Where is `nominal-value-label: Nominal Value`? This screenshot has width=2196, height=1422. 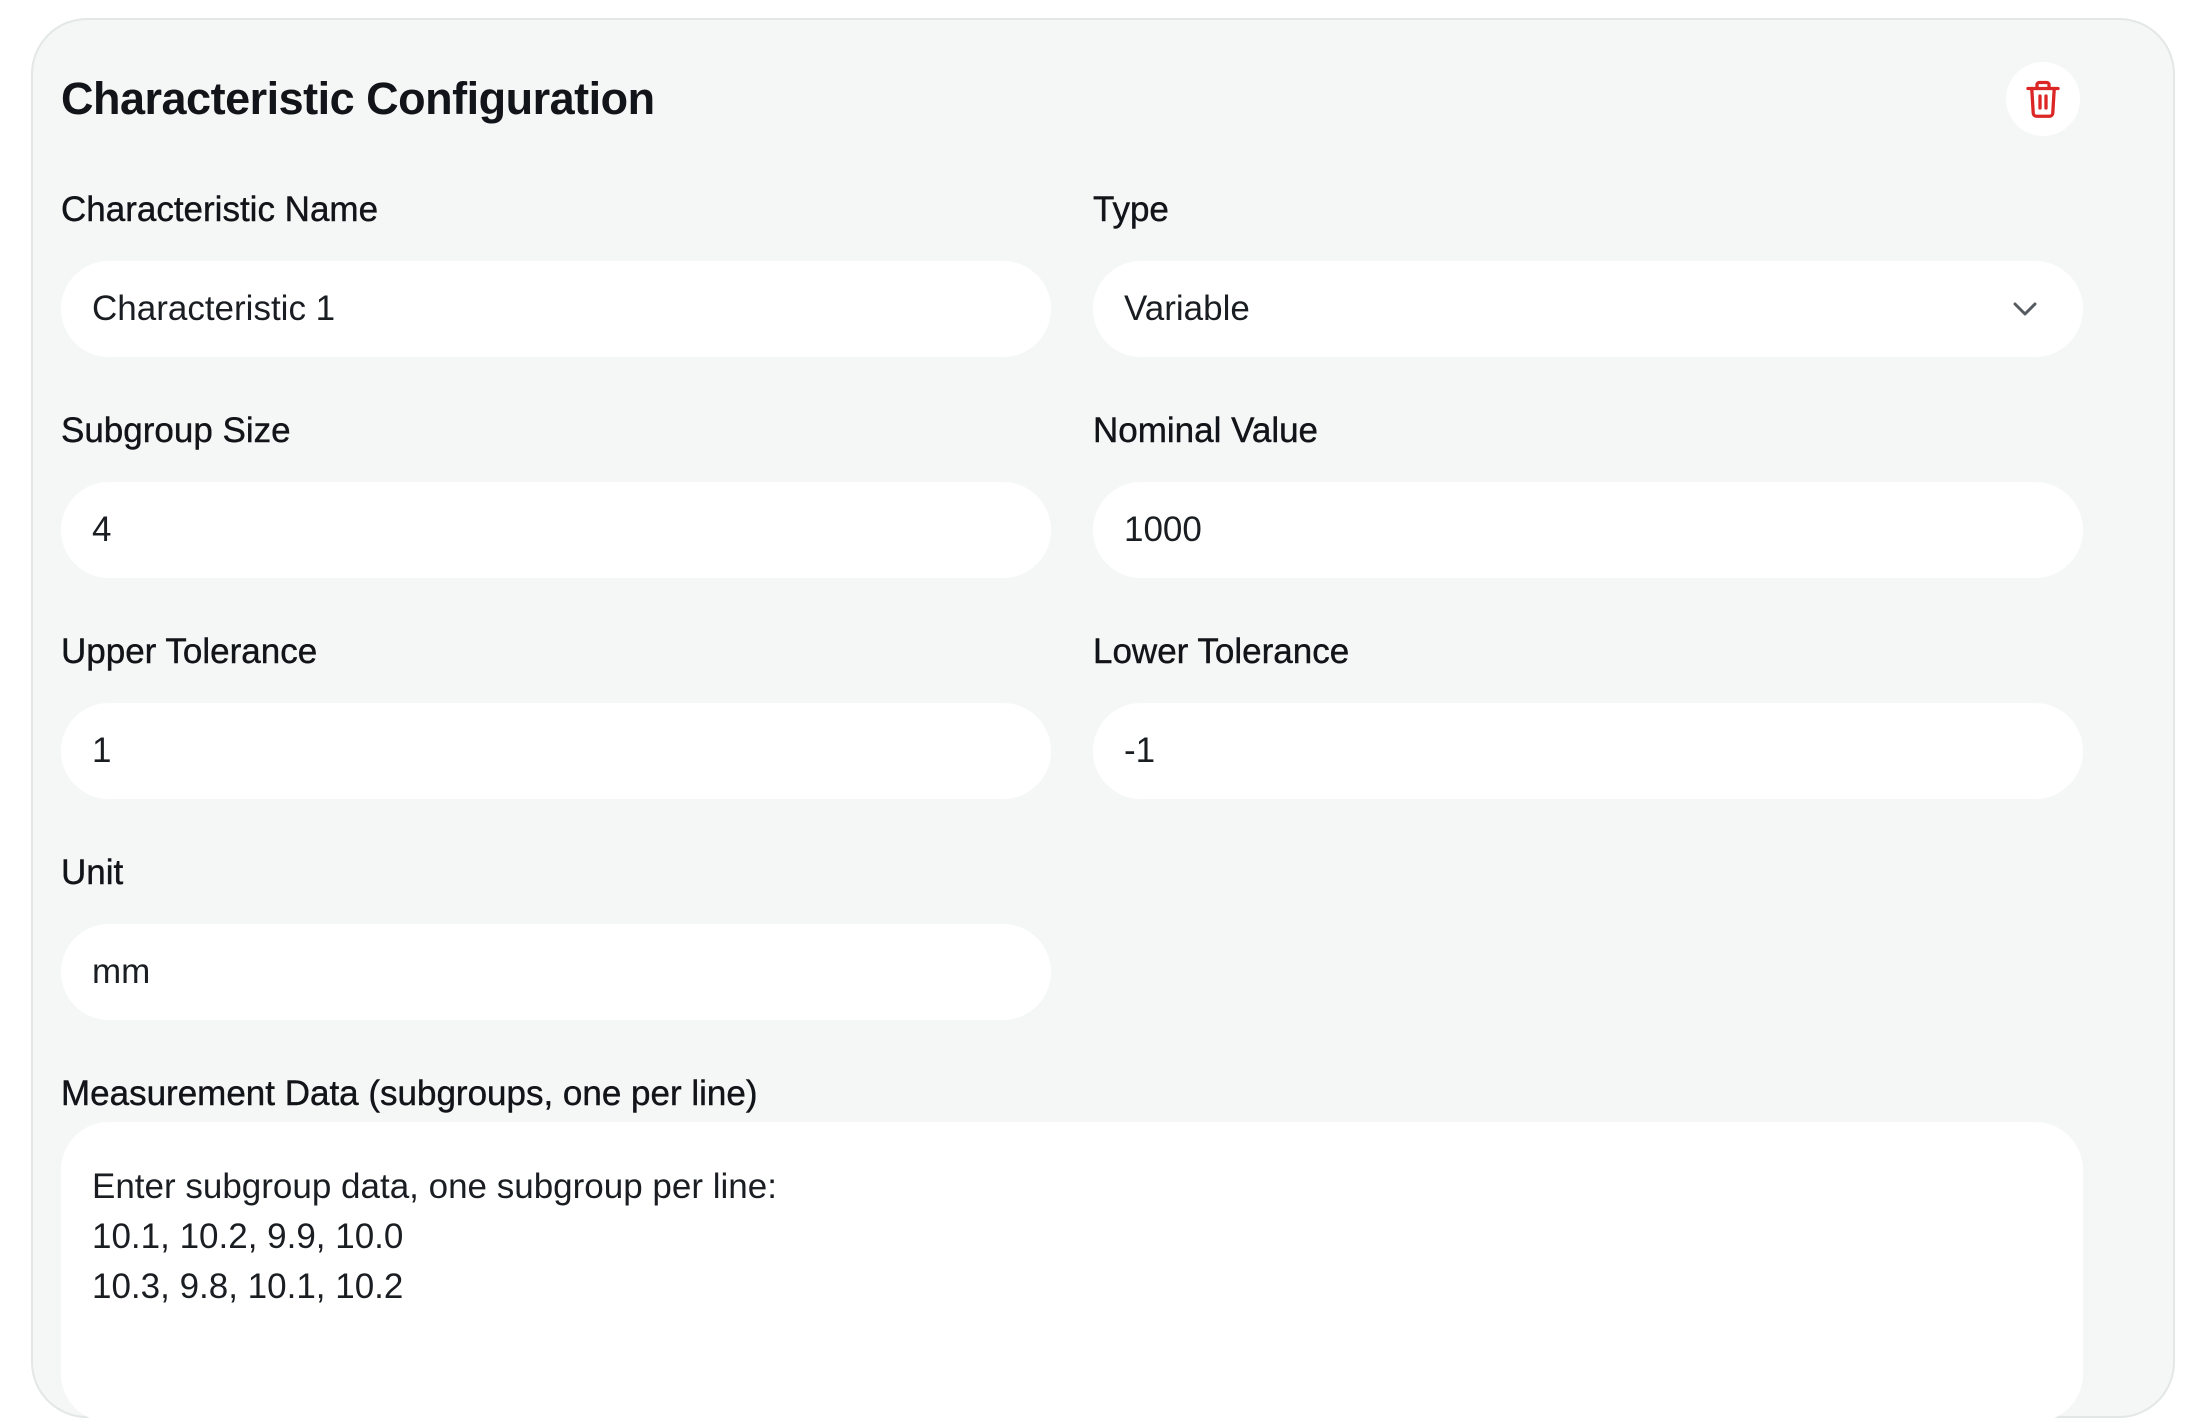
nominal-value-label: Nominal Value is located at coordinates (1206, 430).